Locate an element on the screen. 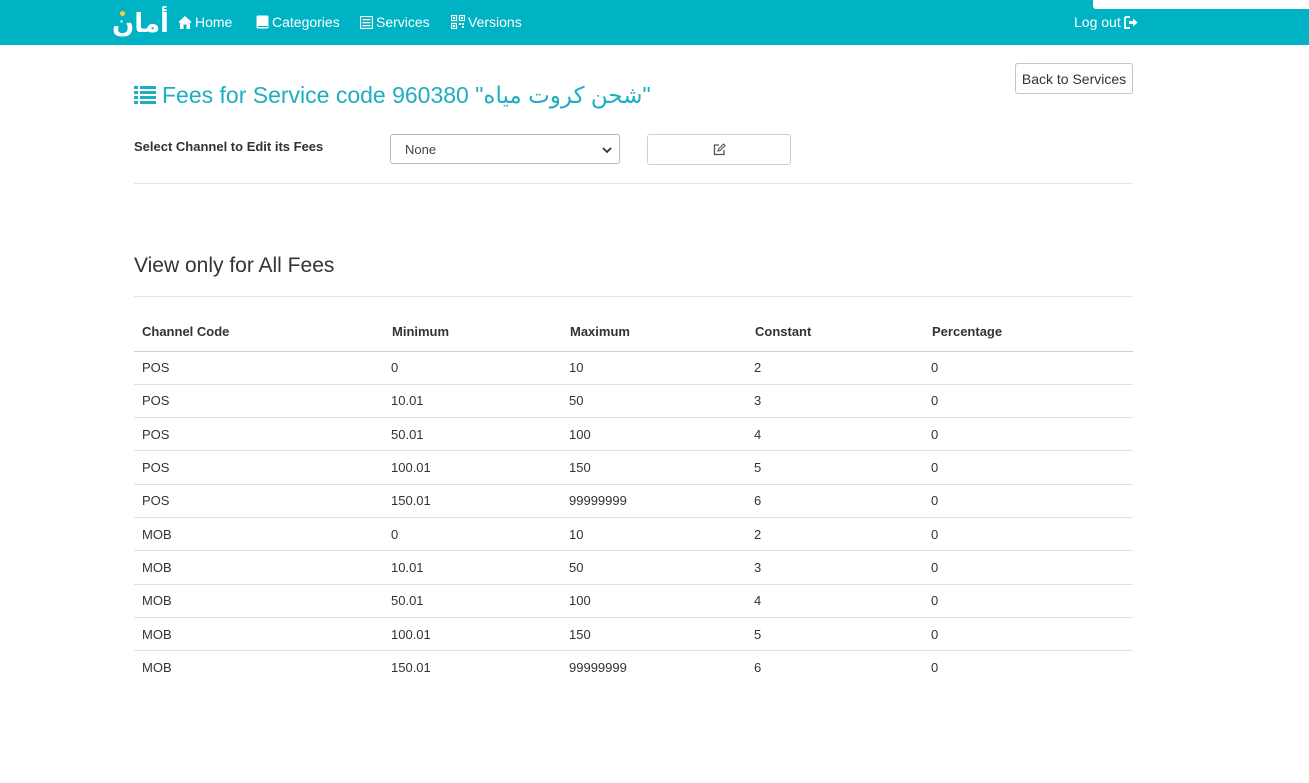  nav-home: Home is located at coordinates (205, 22).